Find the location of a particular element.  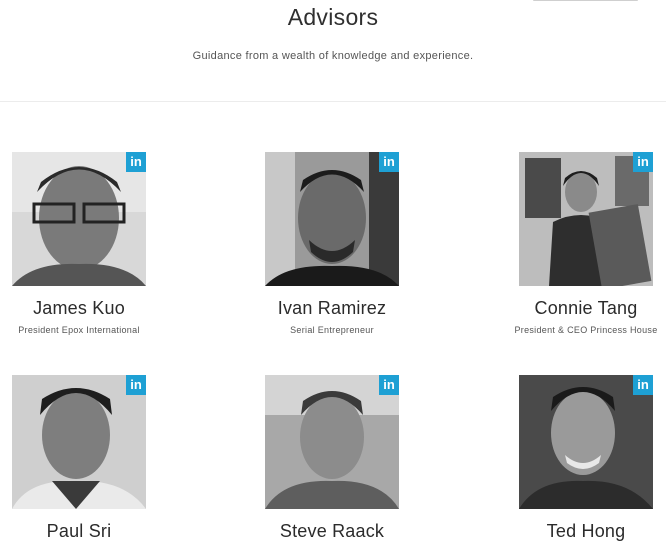

advisor-role: Serial Entrepreneur is located at coordinates (332, 330).